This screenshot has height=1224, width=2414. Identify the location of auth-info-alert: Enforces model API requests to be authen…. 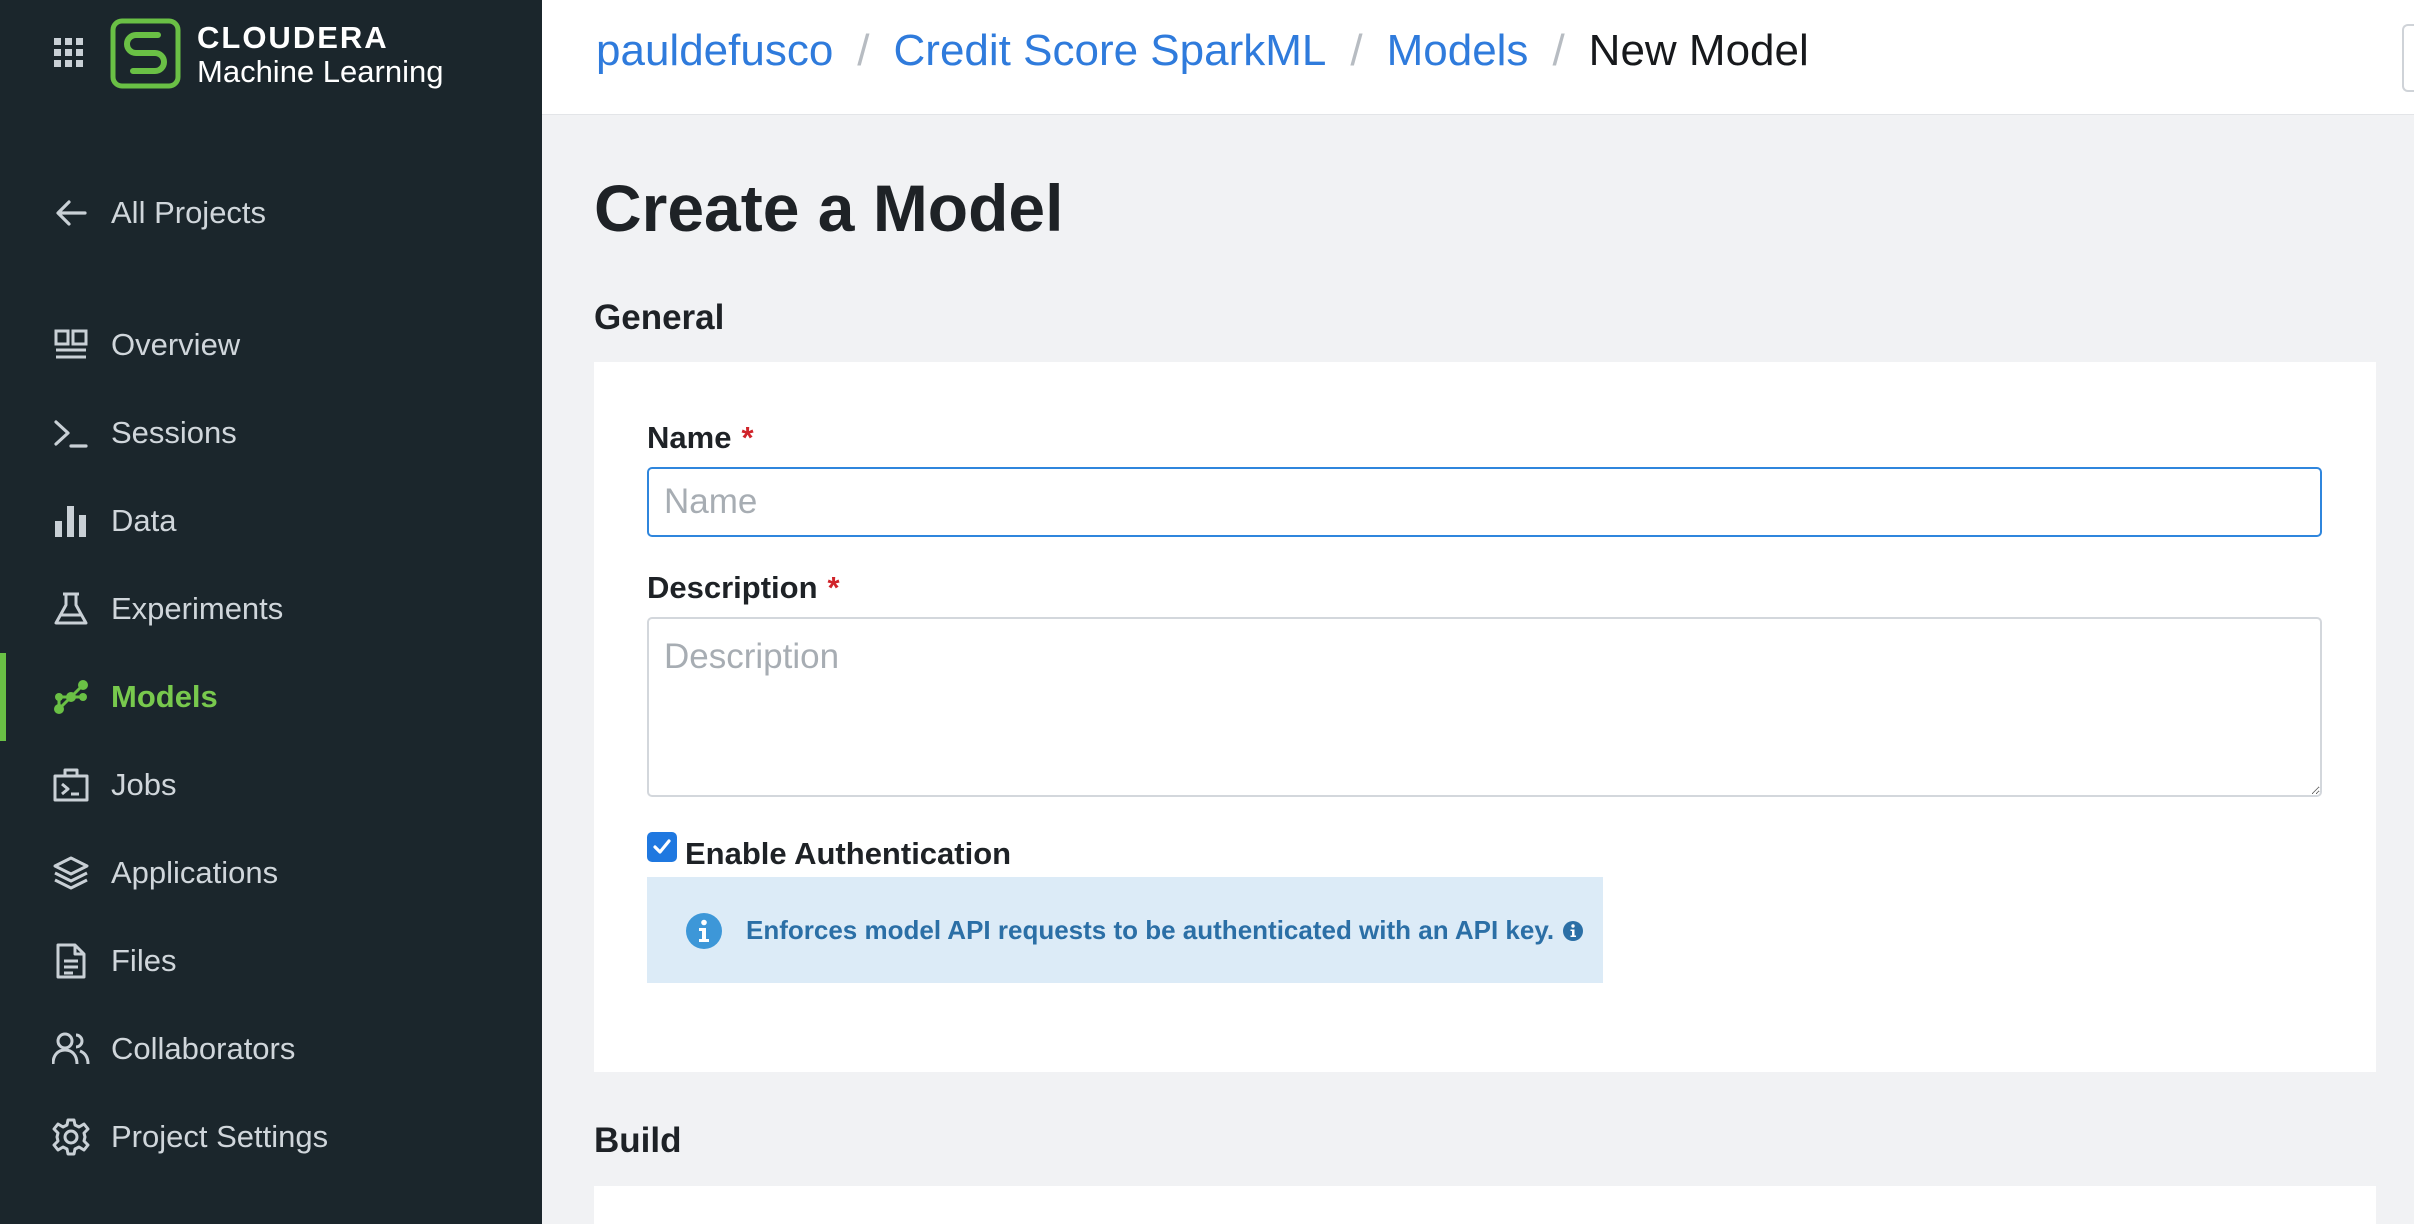
(1125, 930).